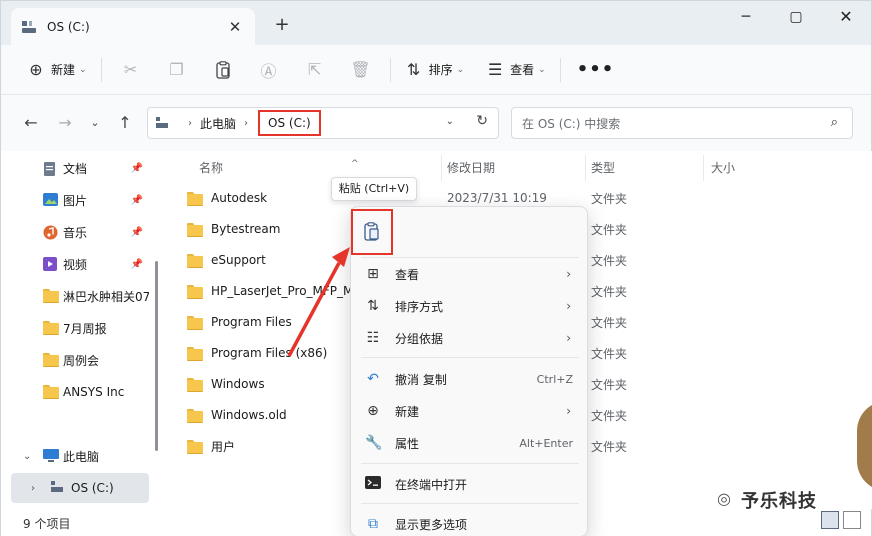 This screenshot has width=872, height=536. Describe the element at coordinates (373, 379) in the screenshot. I see `undo-icon: ↶` at that location.